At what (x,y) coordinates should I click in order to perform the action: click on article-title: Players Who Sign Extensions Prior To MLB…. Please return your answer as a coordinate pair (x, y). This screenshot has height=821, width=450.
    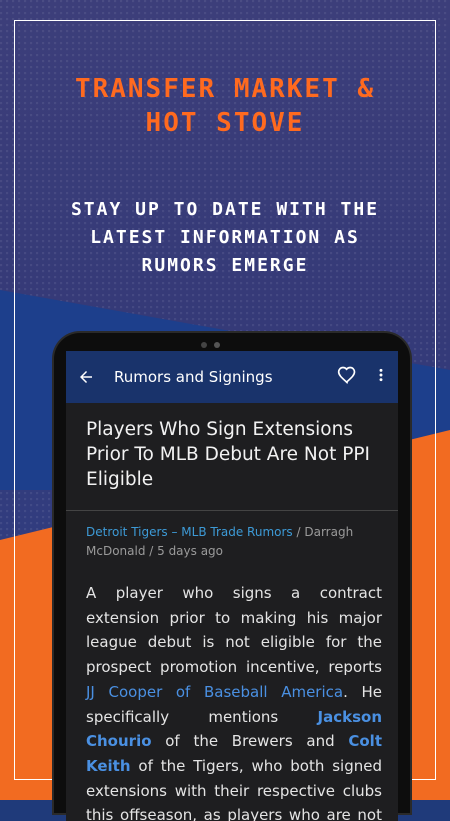
    Looking at the image, I should click on (228, 454).